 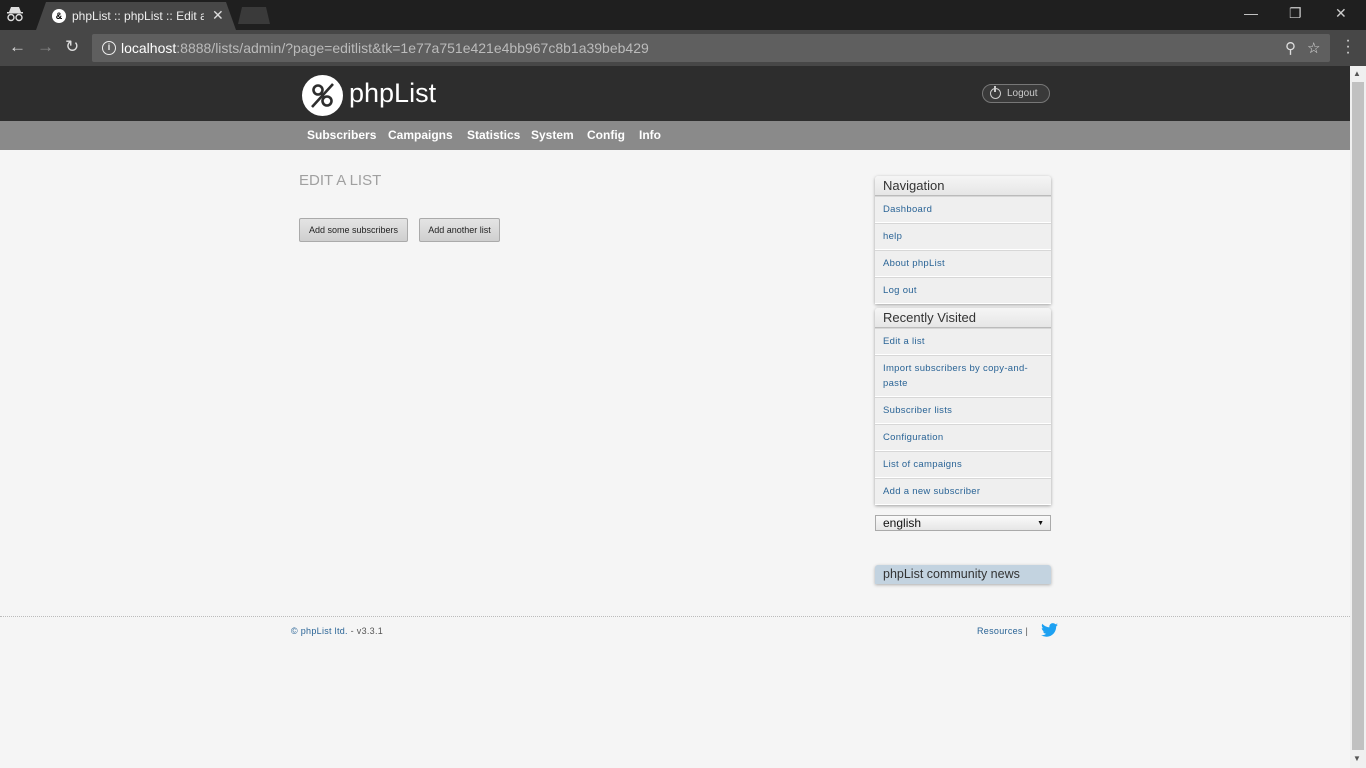 What do you see at coordinates (963, 491) in the screenshot?
I see `recent-link-add-subscriber: Add a new subscriber` at bounding box center [963, 491].